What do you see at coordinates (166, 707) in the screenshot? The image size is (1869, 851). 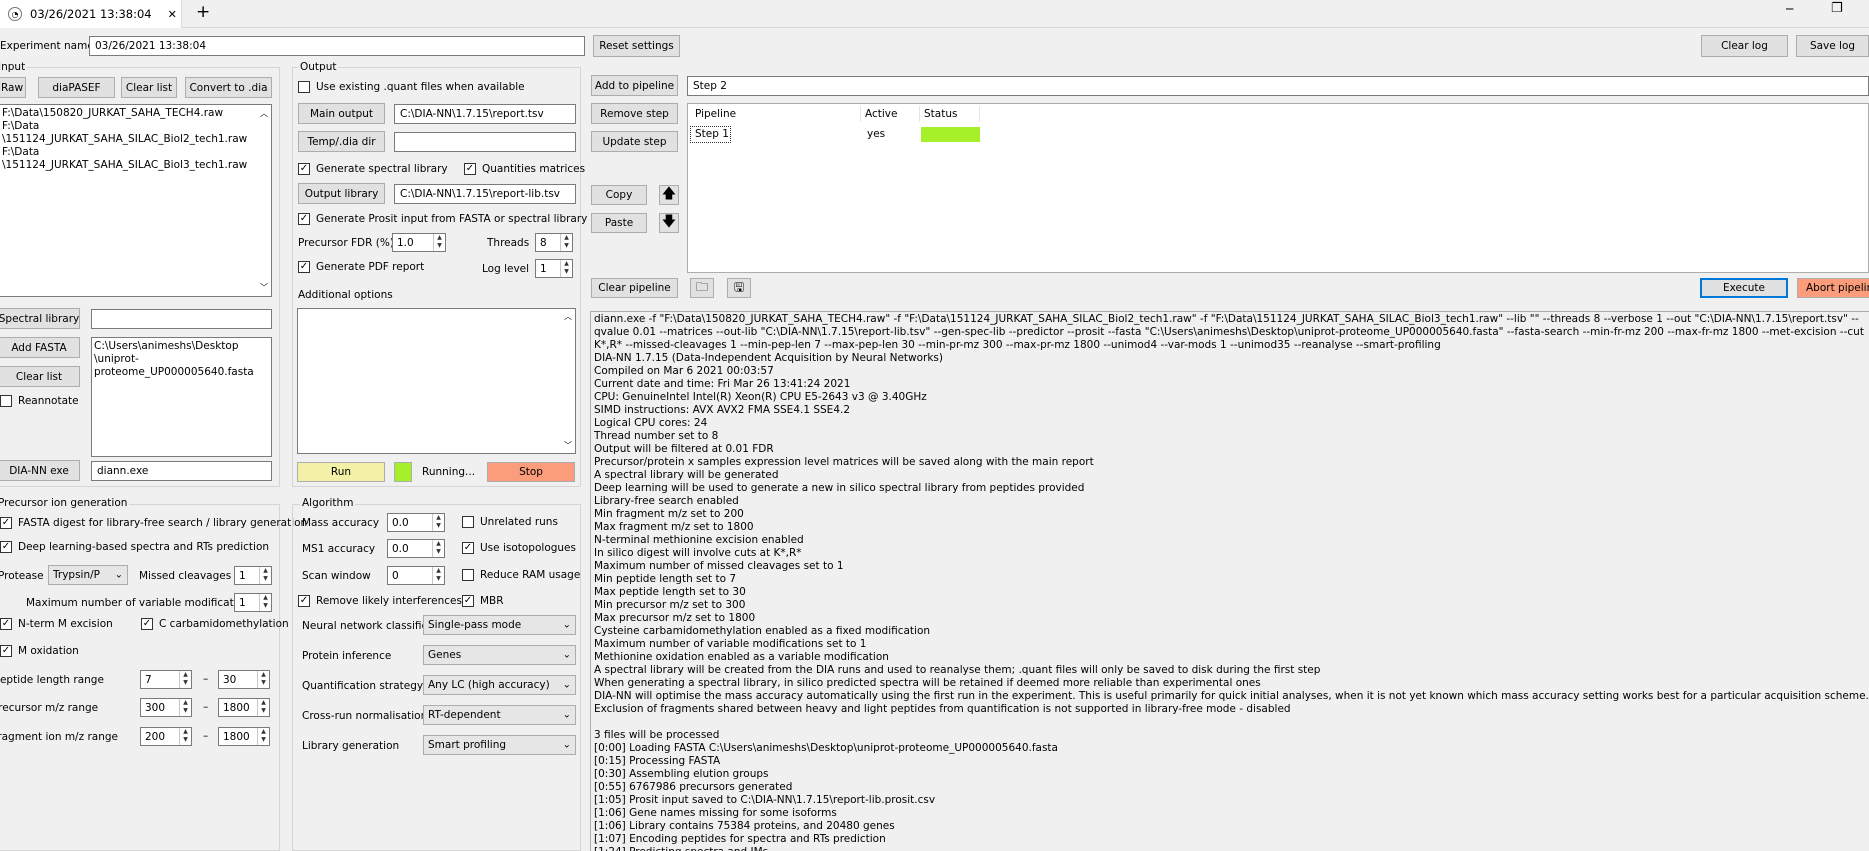 I see `precursor-mz-min-stepper: 300 ▲ ▼` at bounding box center [166, 707].